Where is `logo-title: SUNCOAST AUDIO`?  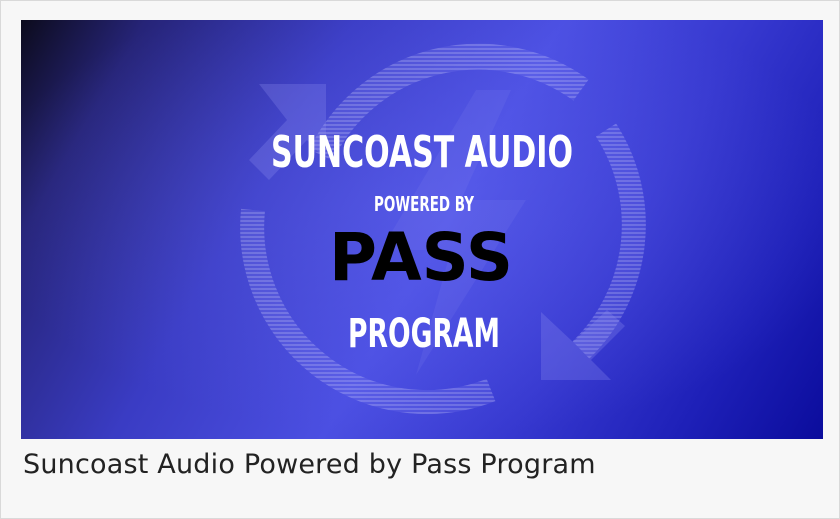 logo-title: SUNCOAST AUDIO is located at coordinates (422, 152).